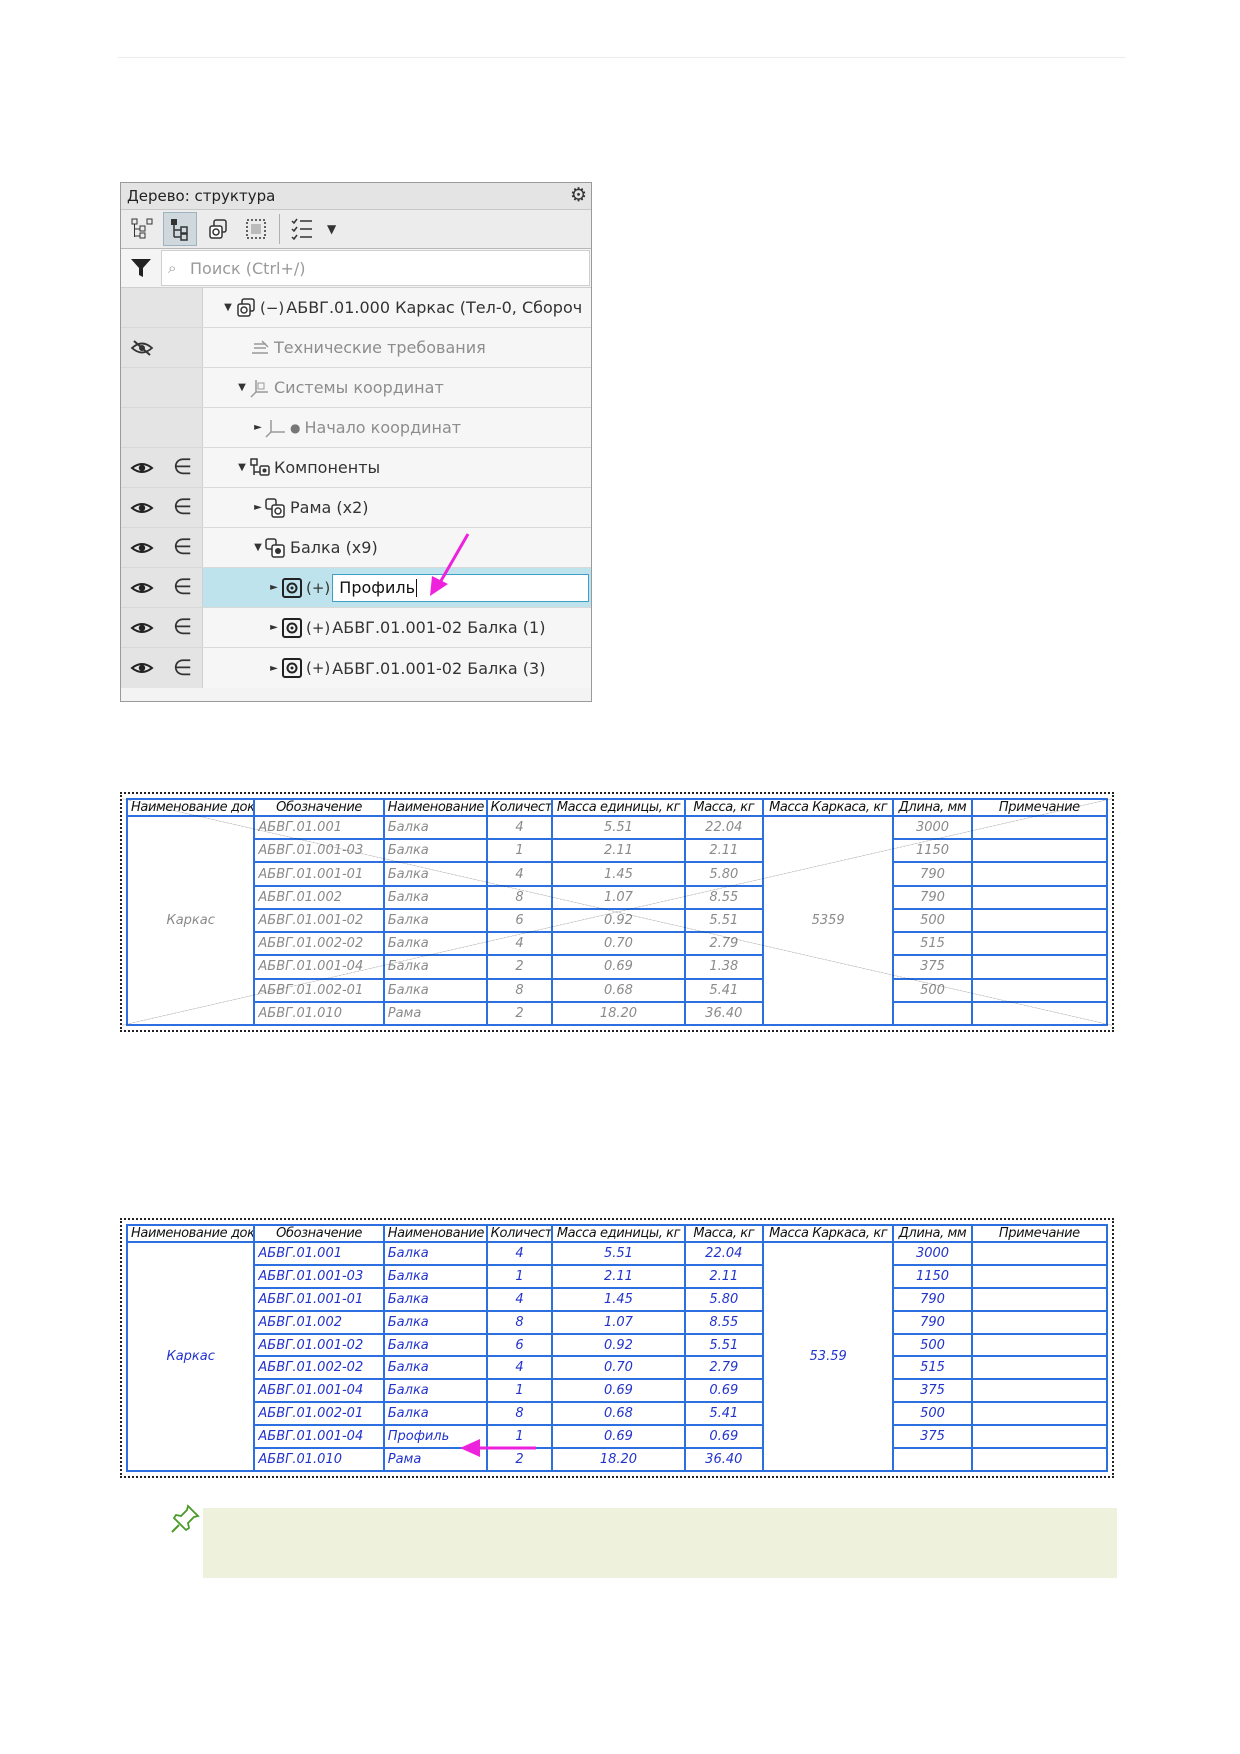 This screenshot has height=1754, width=1240. What do you see at coordinates (439, 627) in the screenshot?
I see `tree-item-label: АБВГ.01.001-02 Балка (1)` at bounding box center [439, 627].